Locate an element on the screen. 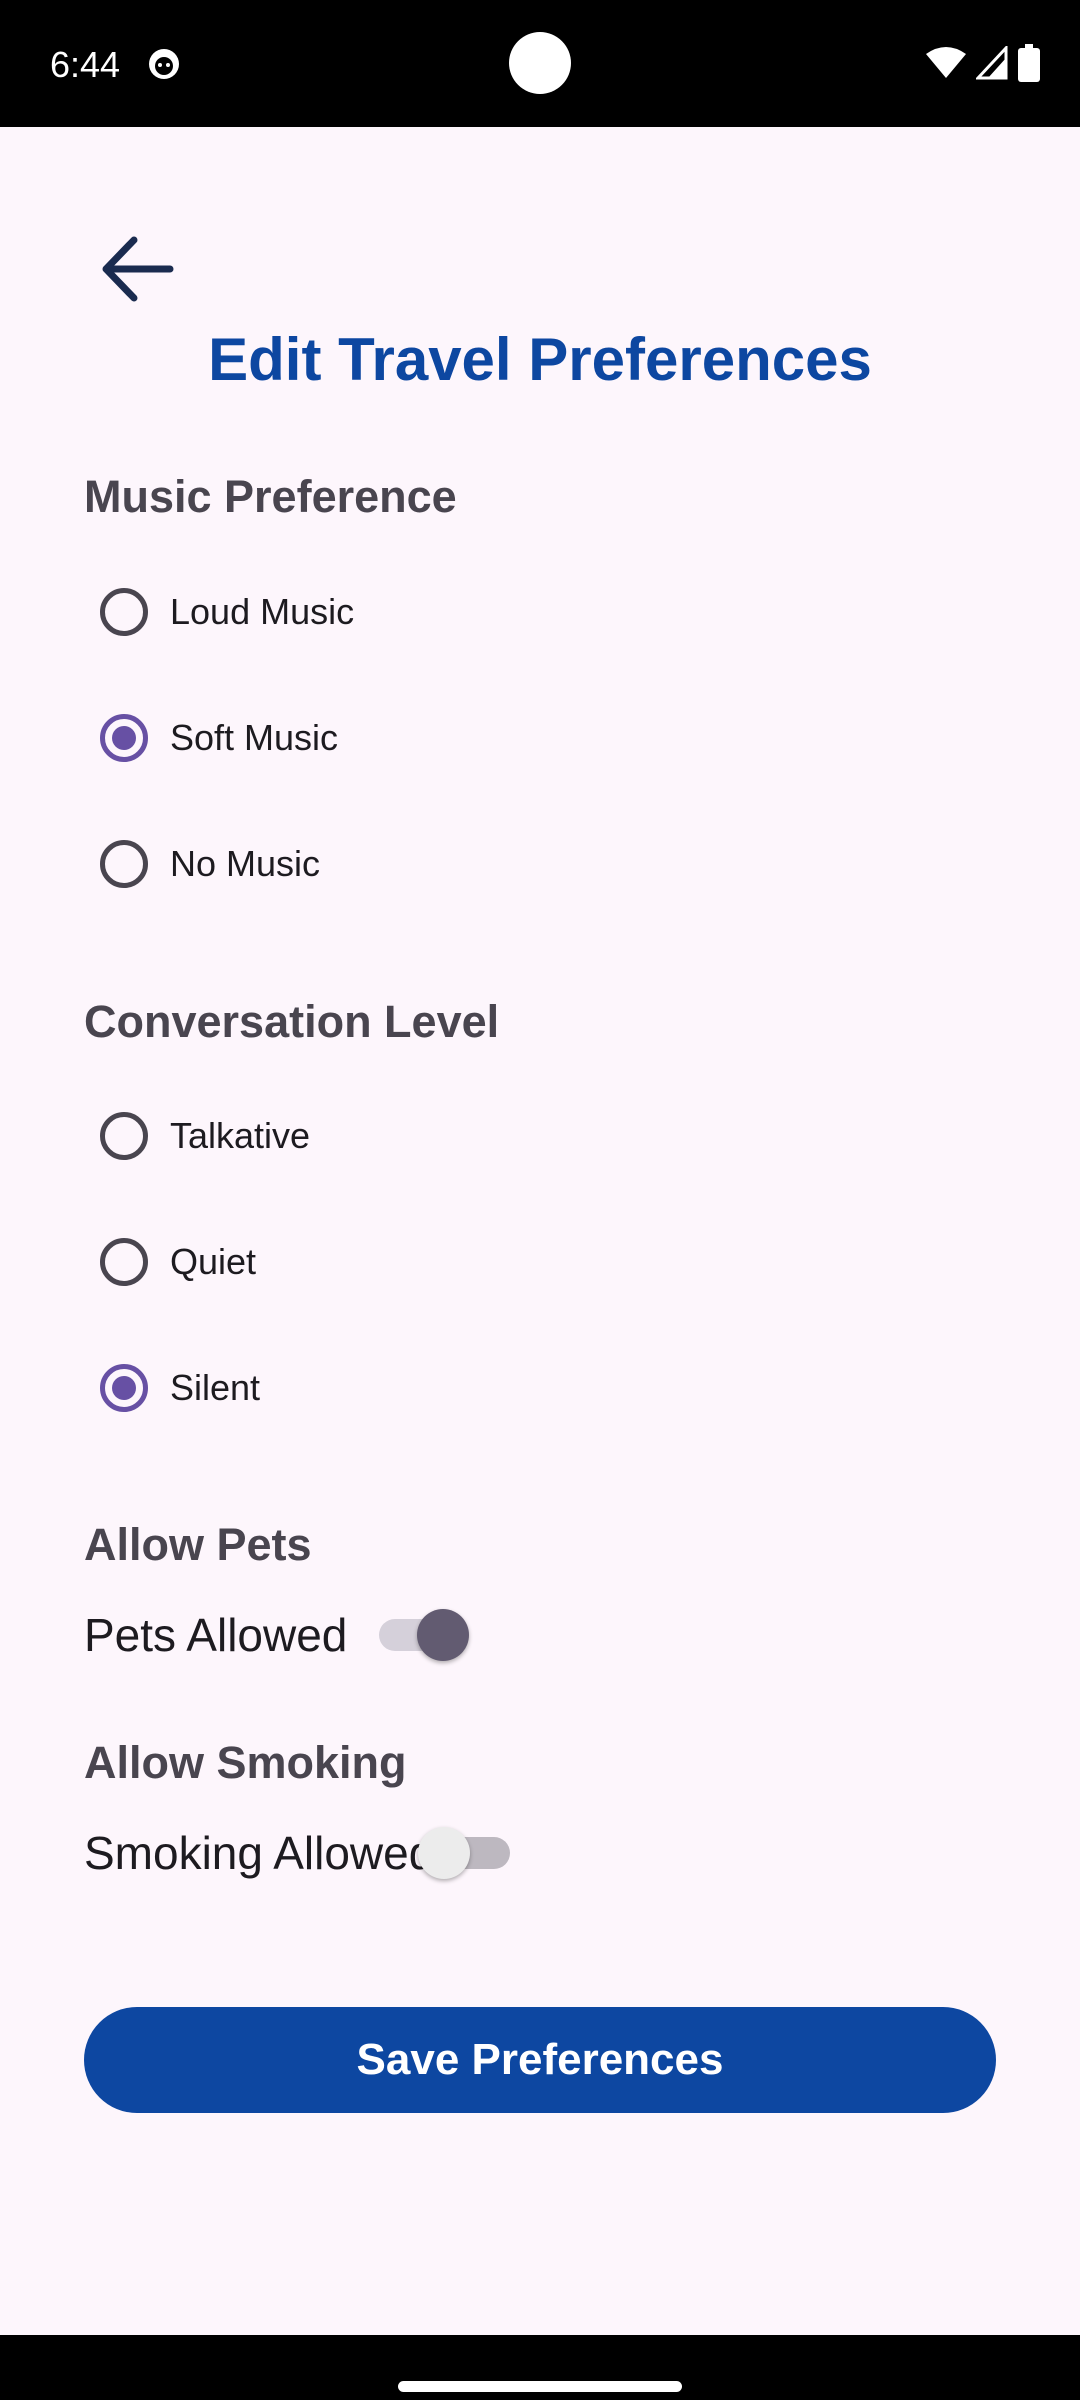 This screenshot has width=1080, height=2400. camera-cutout is located at coordinates (540, 63).